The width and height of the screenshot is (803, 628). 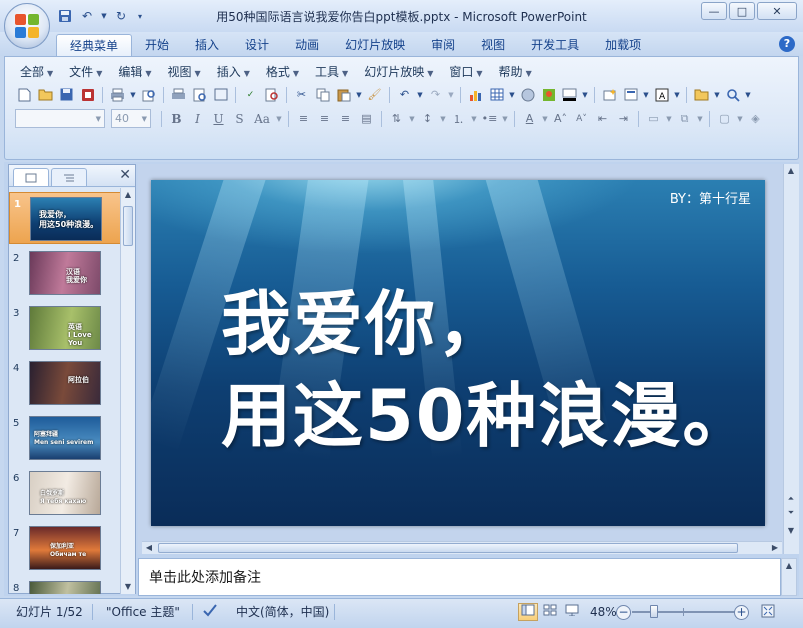 I want to click on numbering-icon: ⒈, so click(x=458, y=118).